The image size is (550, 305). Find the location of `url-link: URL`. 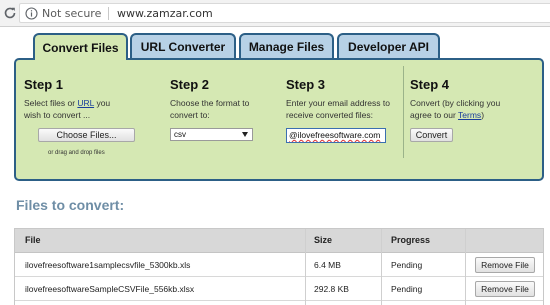

url-link: URL is located at coordinates (85, 103).